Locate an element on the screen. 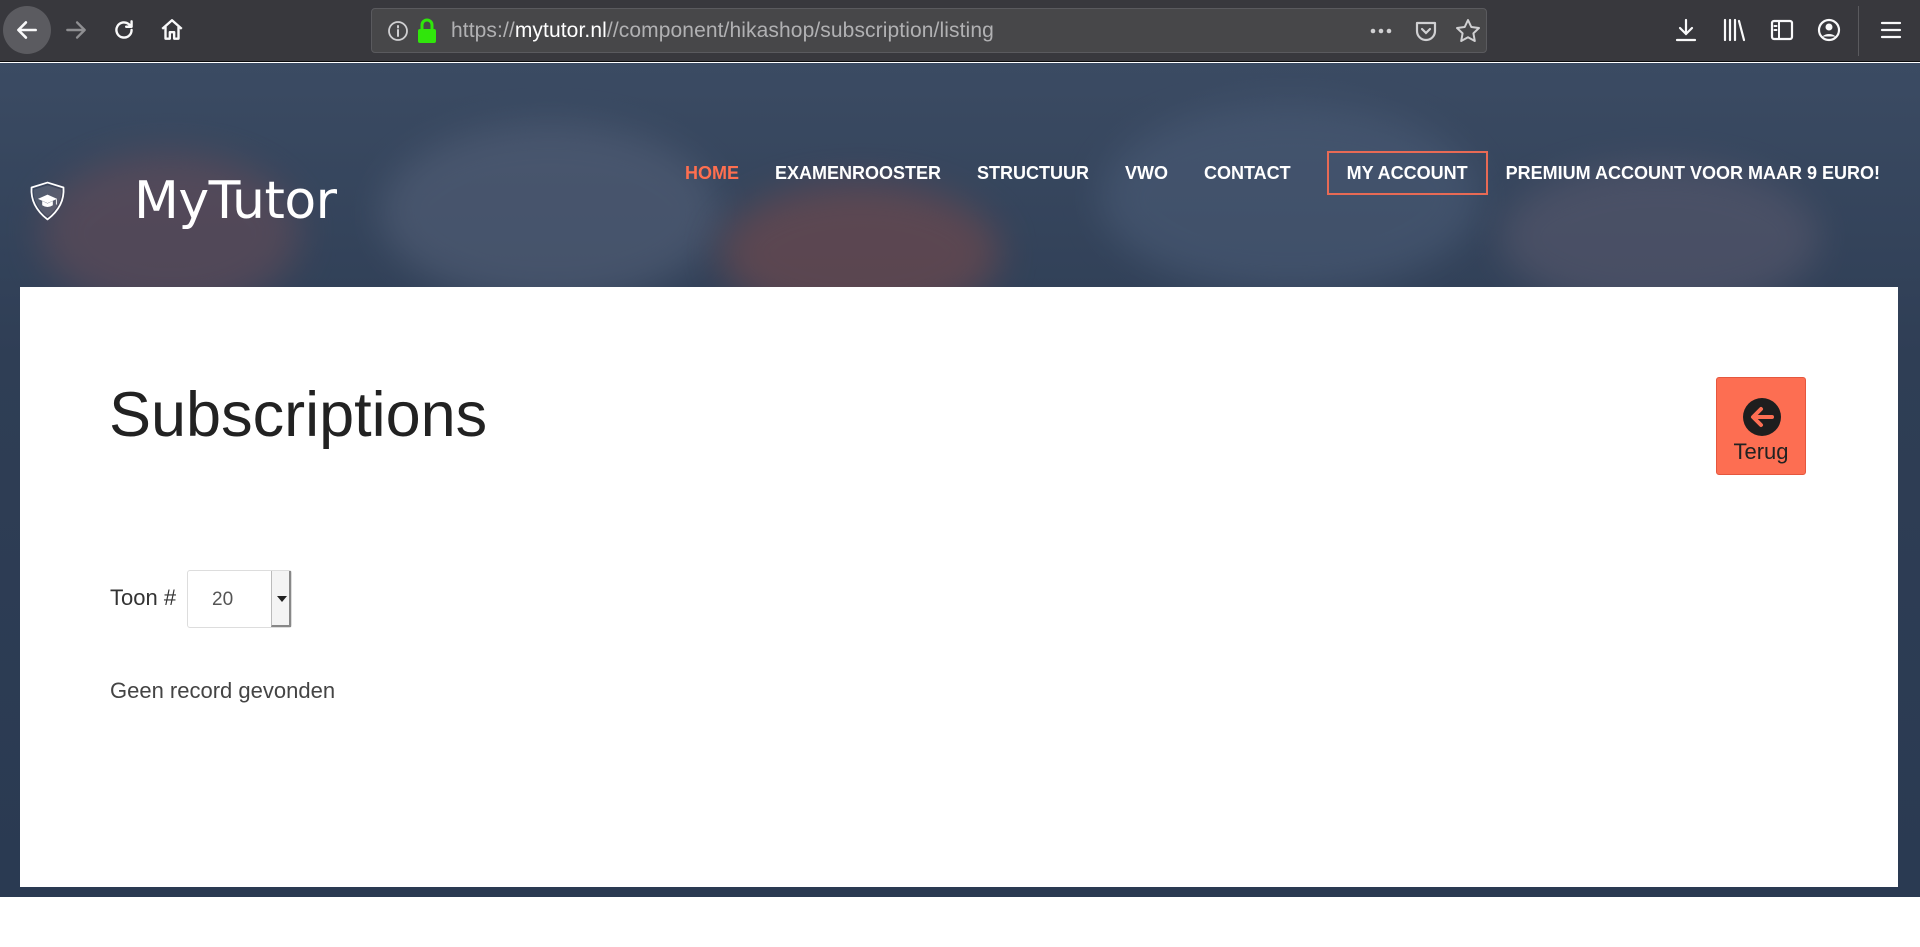  chevron-down-icon is located at coordinates (281, 599).